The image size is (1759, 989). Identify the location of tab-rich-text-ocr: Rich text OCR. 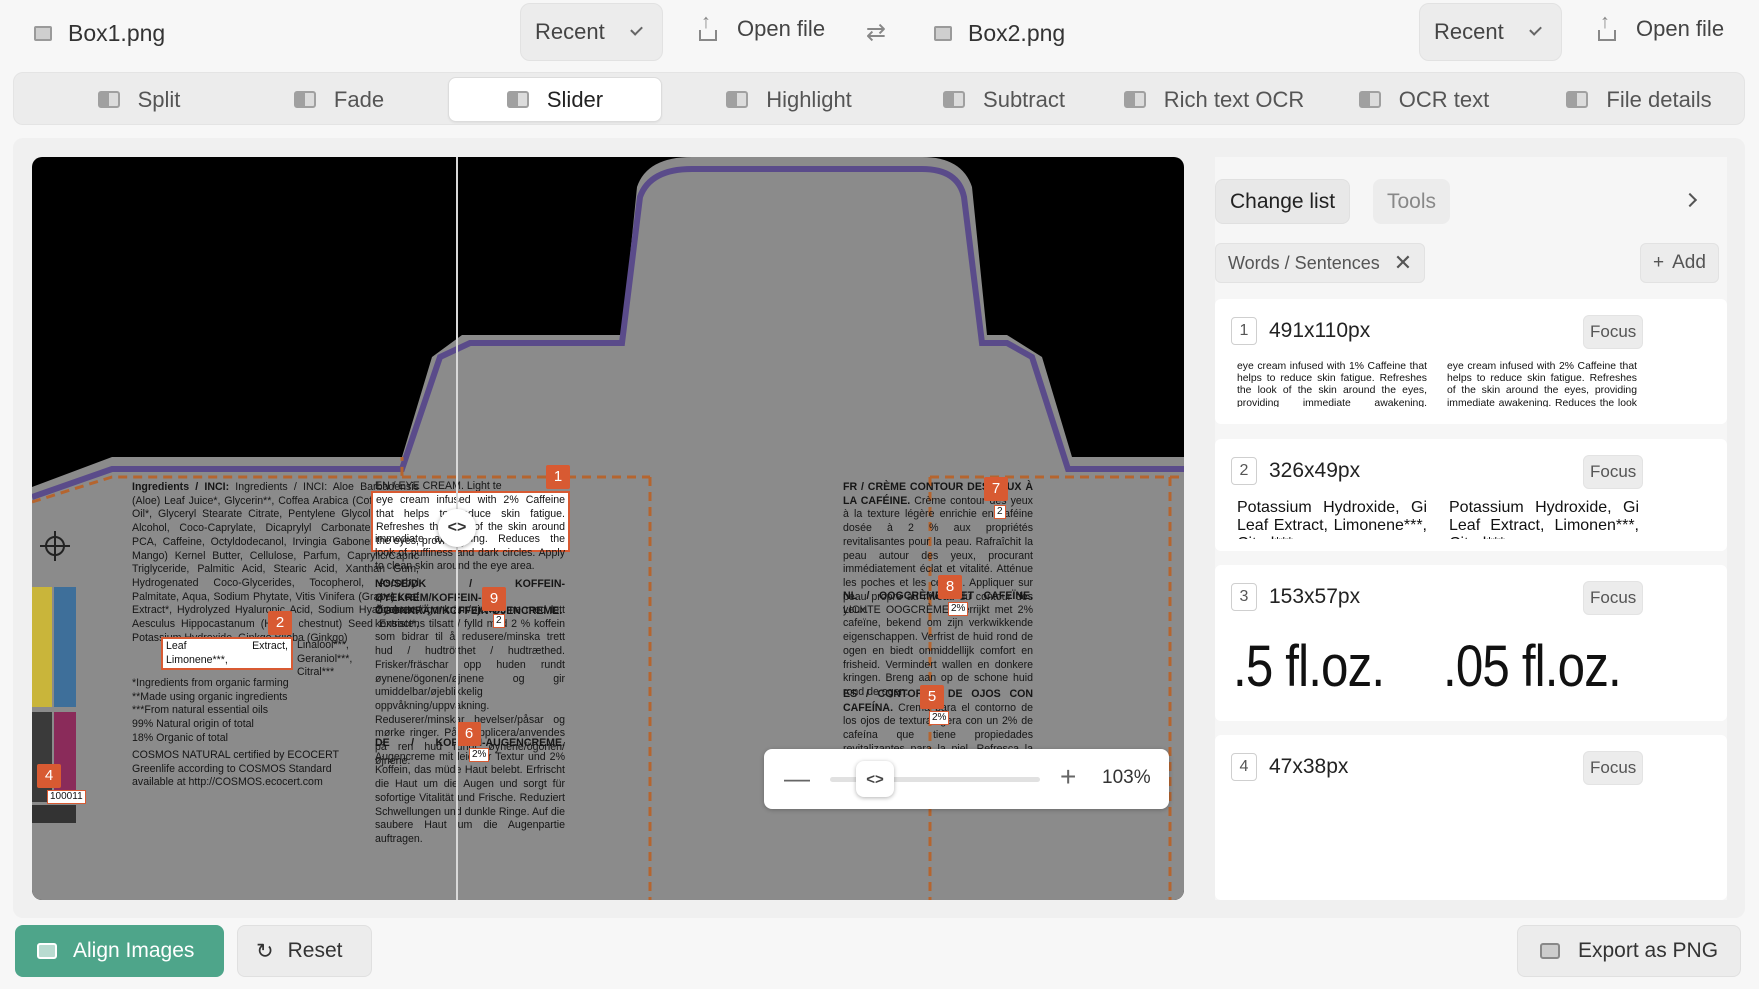
(1214, 99).